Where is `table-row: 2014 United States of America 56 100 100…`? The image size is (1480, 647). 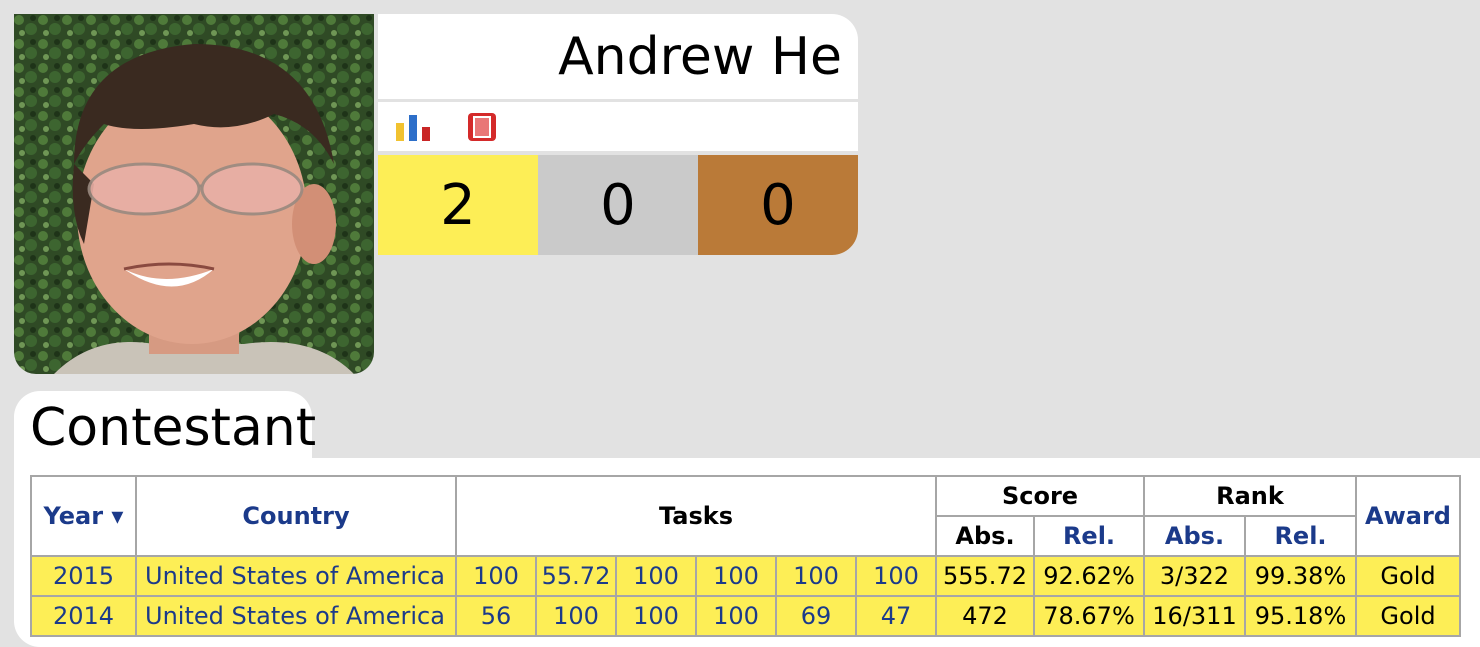 table-row: 2014 United States of America 56 100 100… is located at coordinates (745, 616).